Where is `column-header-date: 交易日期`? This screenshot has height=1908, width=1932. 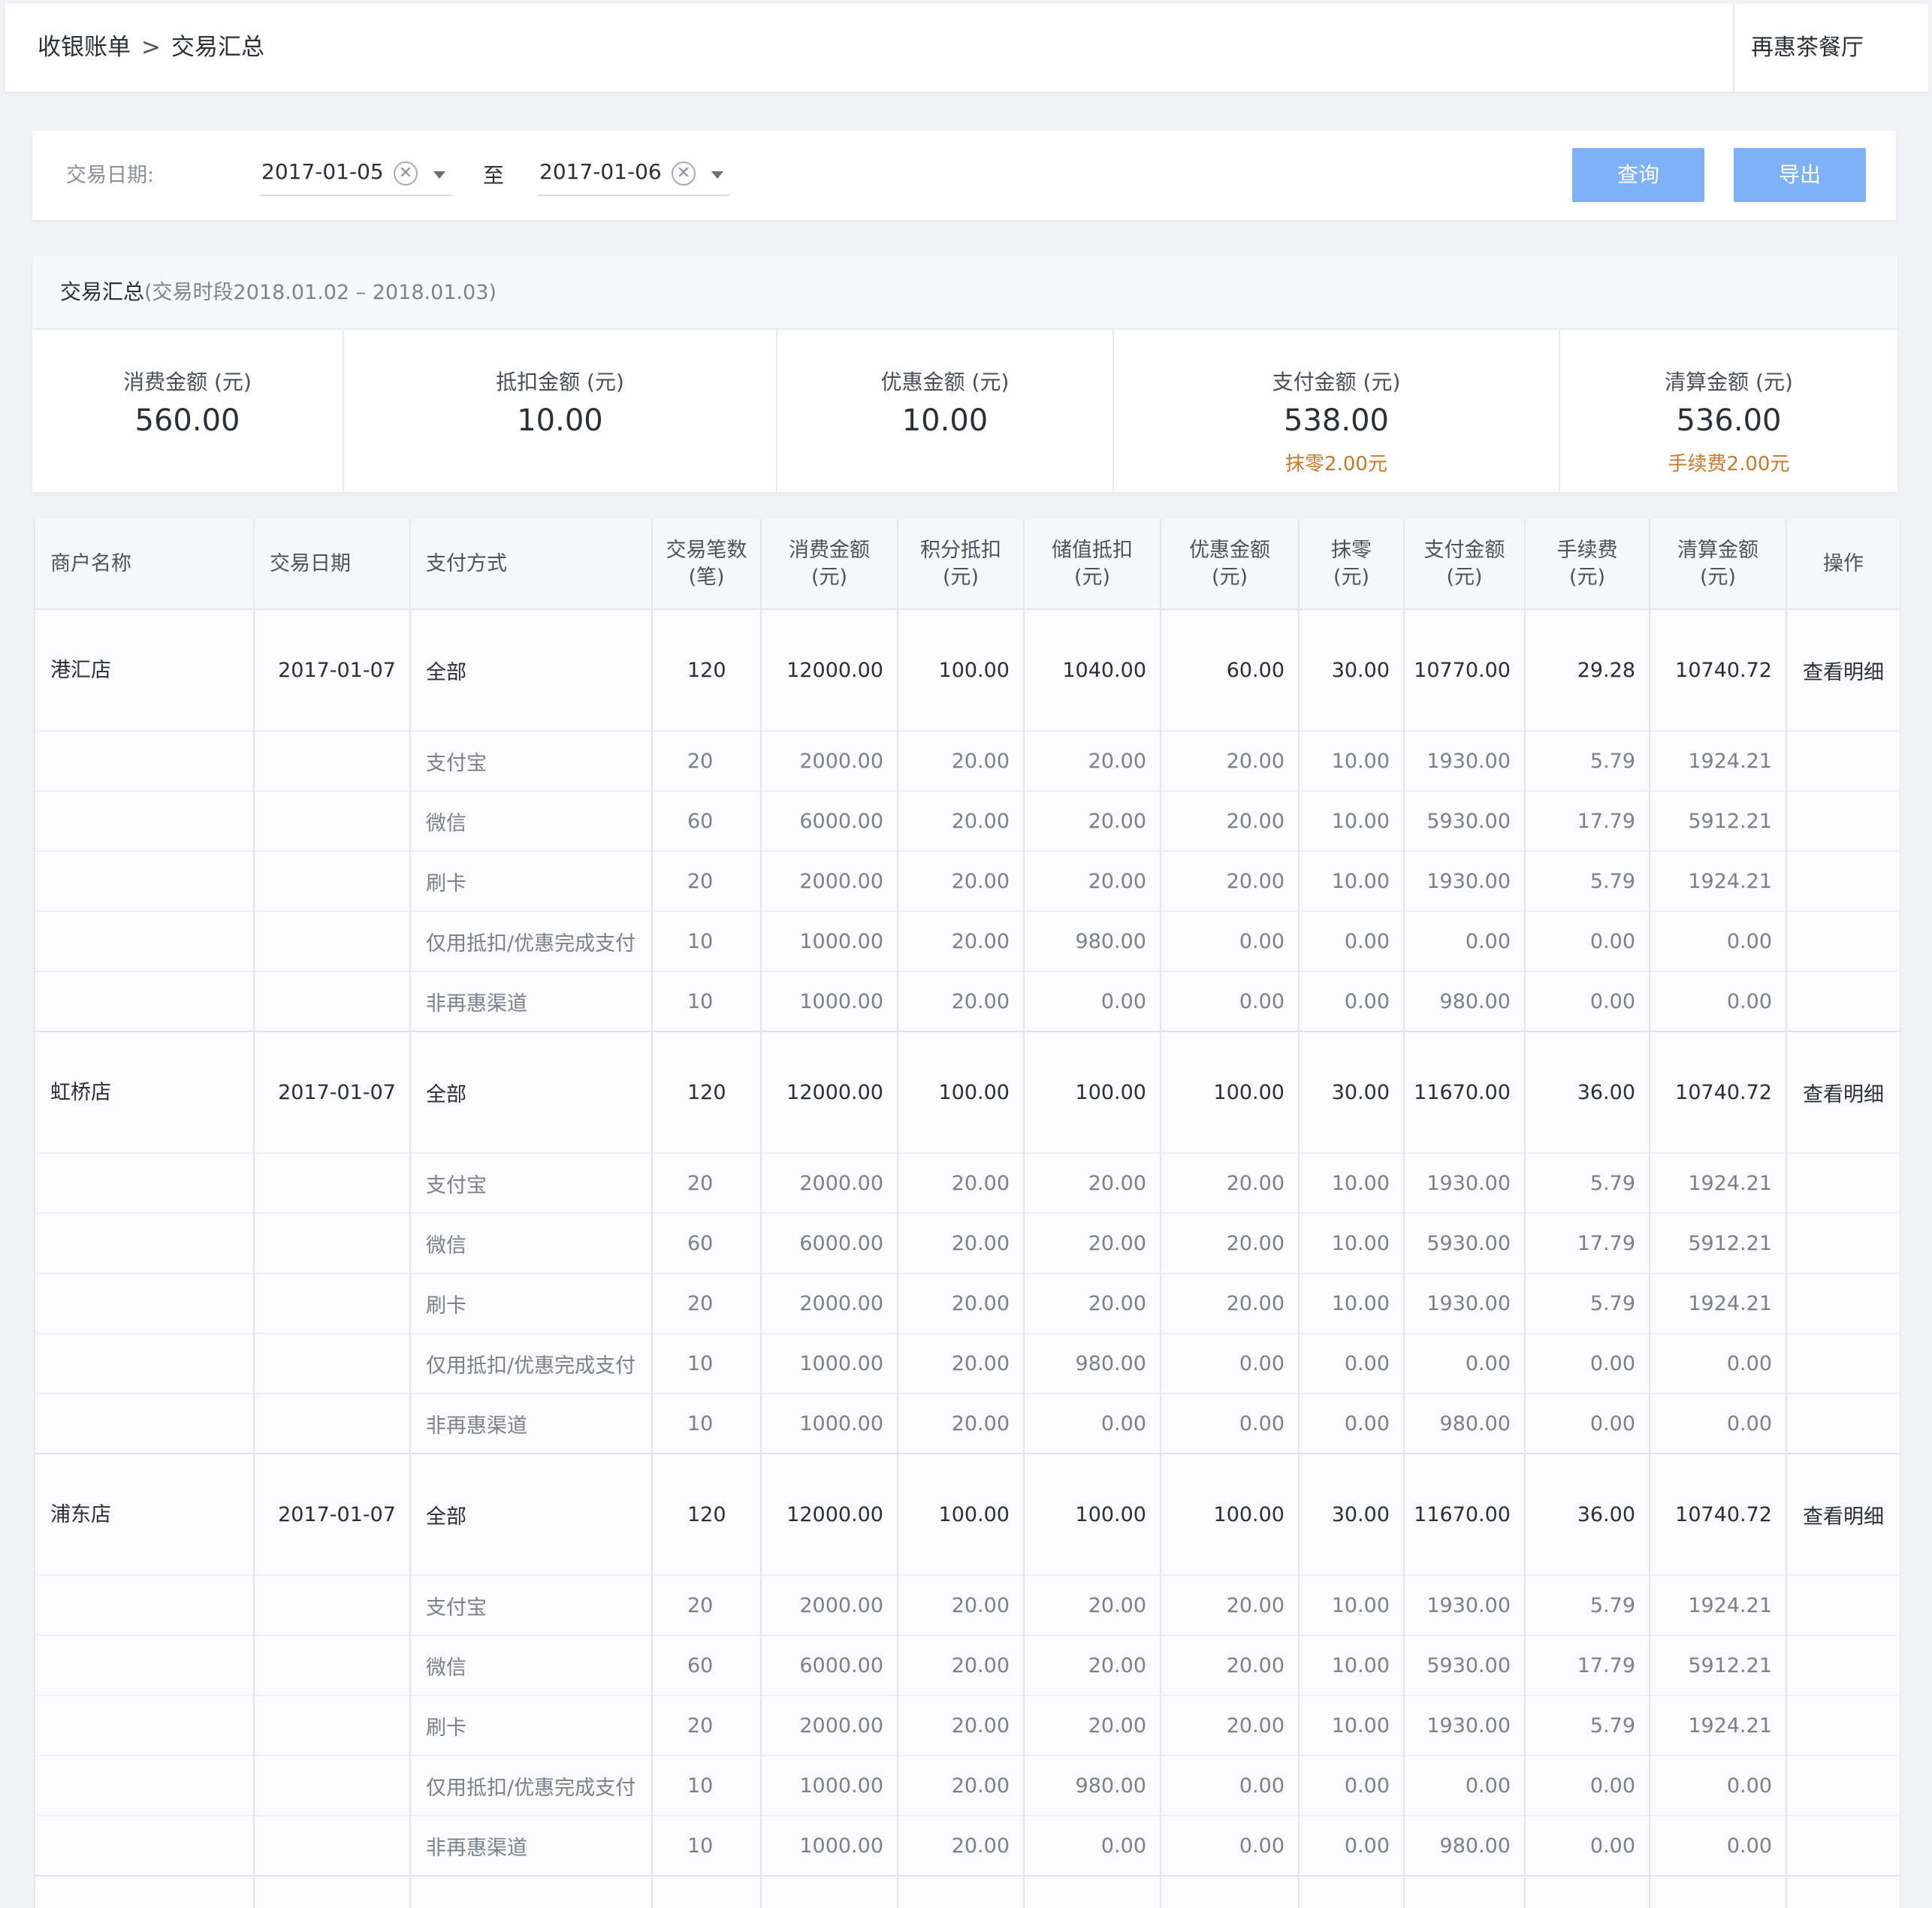
column-header-date: 交易日期 is located at coordinates (332, 564).